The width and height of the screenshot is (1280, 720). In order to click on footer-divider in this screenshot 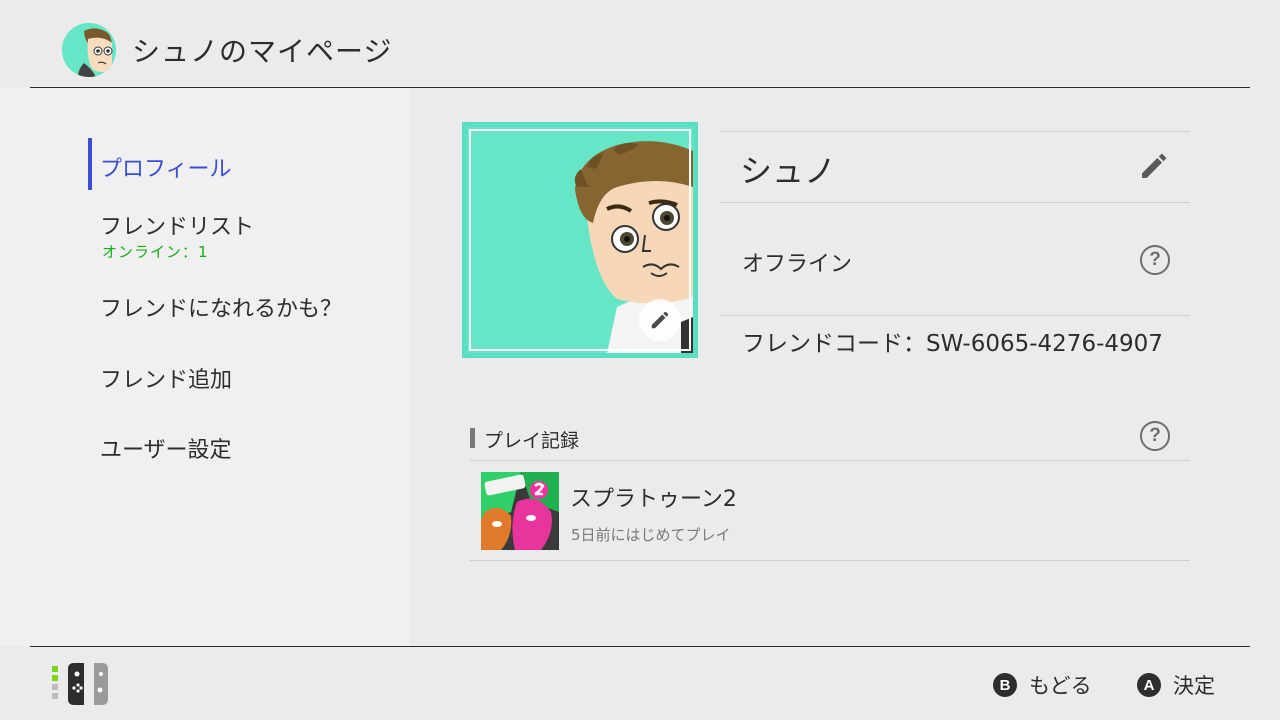, I will do `click(640, 646)`.